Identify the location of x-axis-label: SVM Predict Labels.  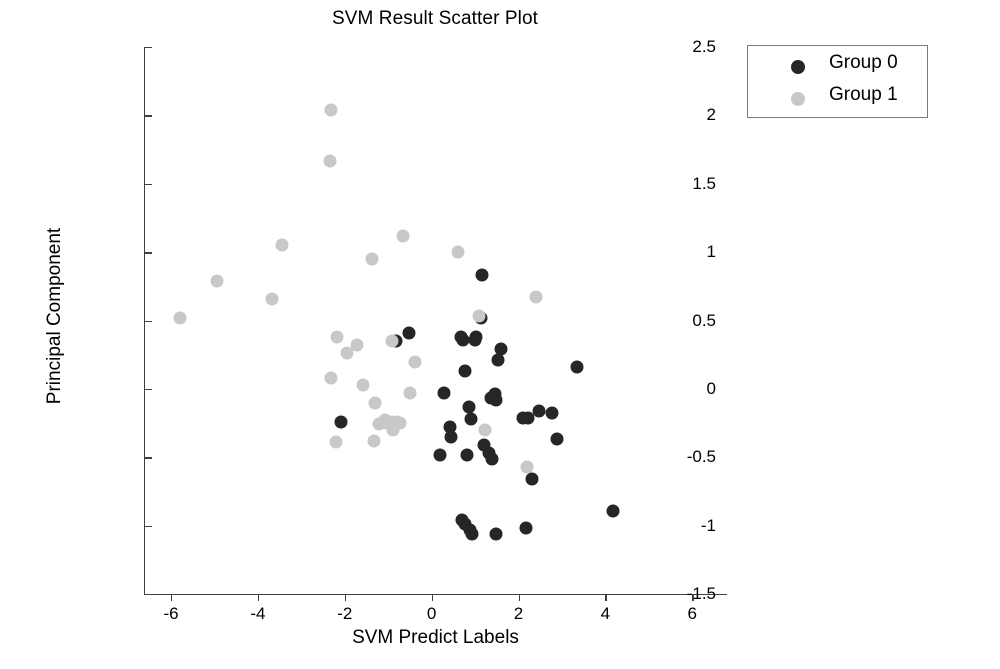
(435, 637).